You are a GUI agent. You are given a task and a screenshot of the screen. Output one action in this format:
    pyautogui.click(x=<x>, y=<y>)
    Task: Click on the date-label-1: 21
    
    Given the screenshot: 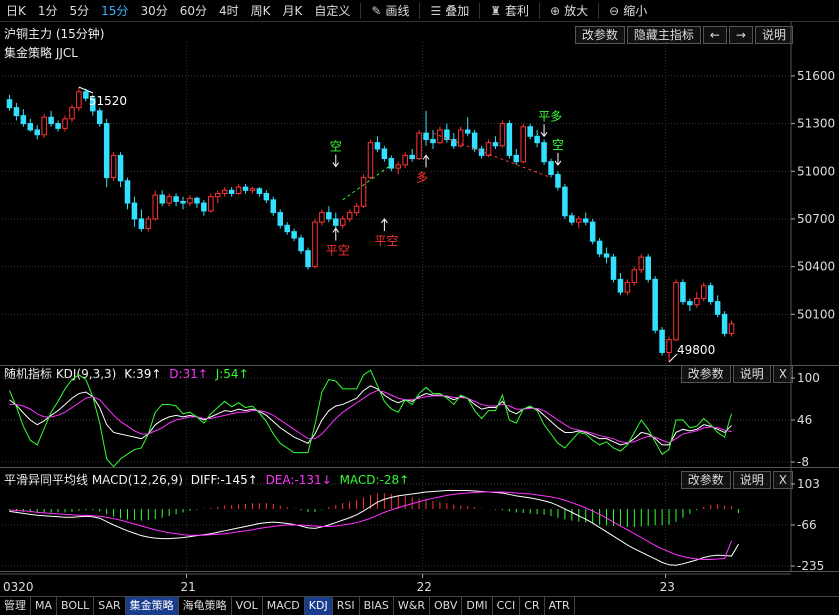 What is the action you would take?
    pyautogui.click(x=188, y=587)
    